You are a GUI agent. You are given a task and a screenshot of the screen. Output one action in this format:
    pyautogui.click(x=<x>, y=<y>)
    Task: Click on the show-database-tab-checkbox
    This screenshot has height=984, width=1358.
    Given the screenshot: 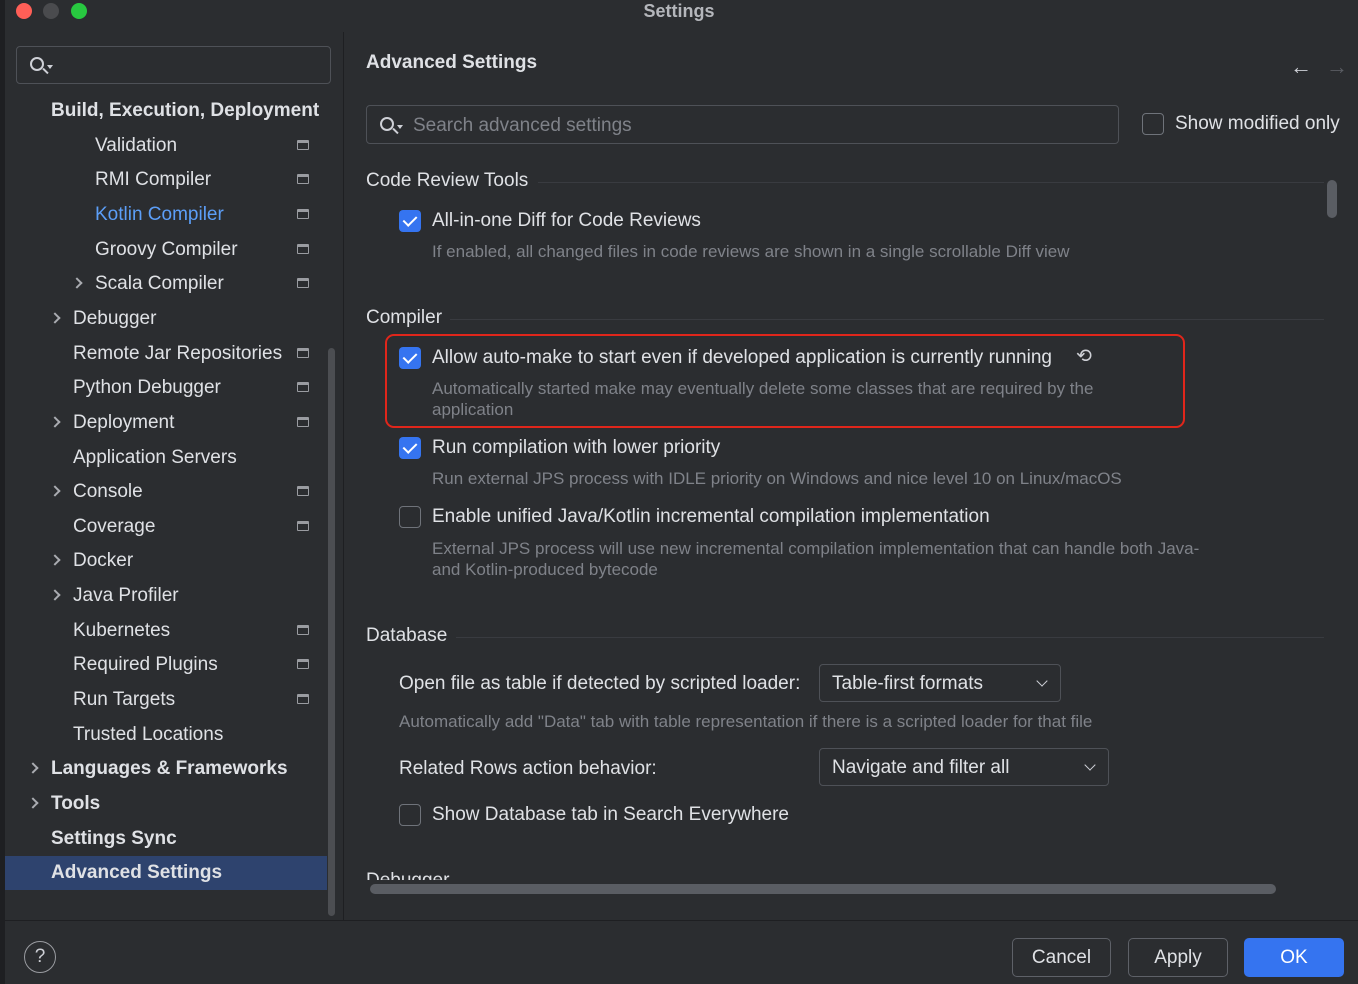 What is the action you would take?
    pyautogui.click(x=410, y=815)
    